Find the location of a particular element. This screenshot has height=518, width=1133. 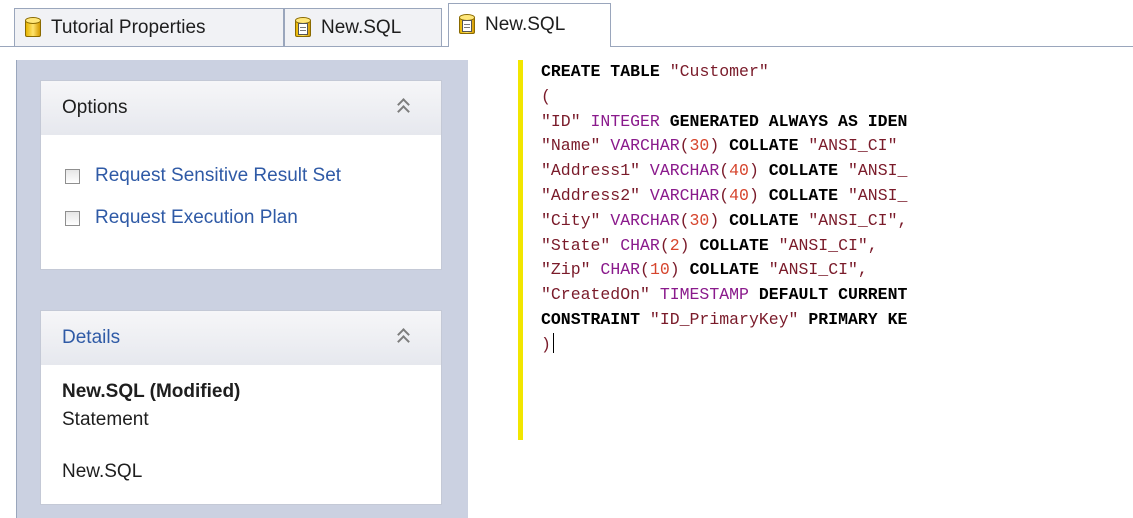

code-token: "ID_PrimaryKey" is located at coordinates (729, 319).